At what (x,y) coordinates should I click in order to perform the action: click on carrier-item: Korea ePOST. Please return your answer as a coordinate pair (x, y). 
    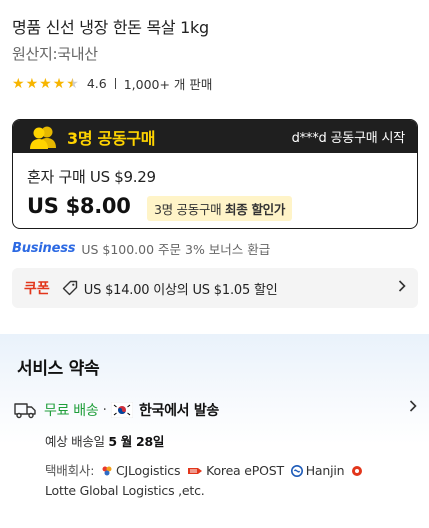
    Looking at the image, I should click on (245, 470).